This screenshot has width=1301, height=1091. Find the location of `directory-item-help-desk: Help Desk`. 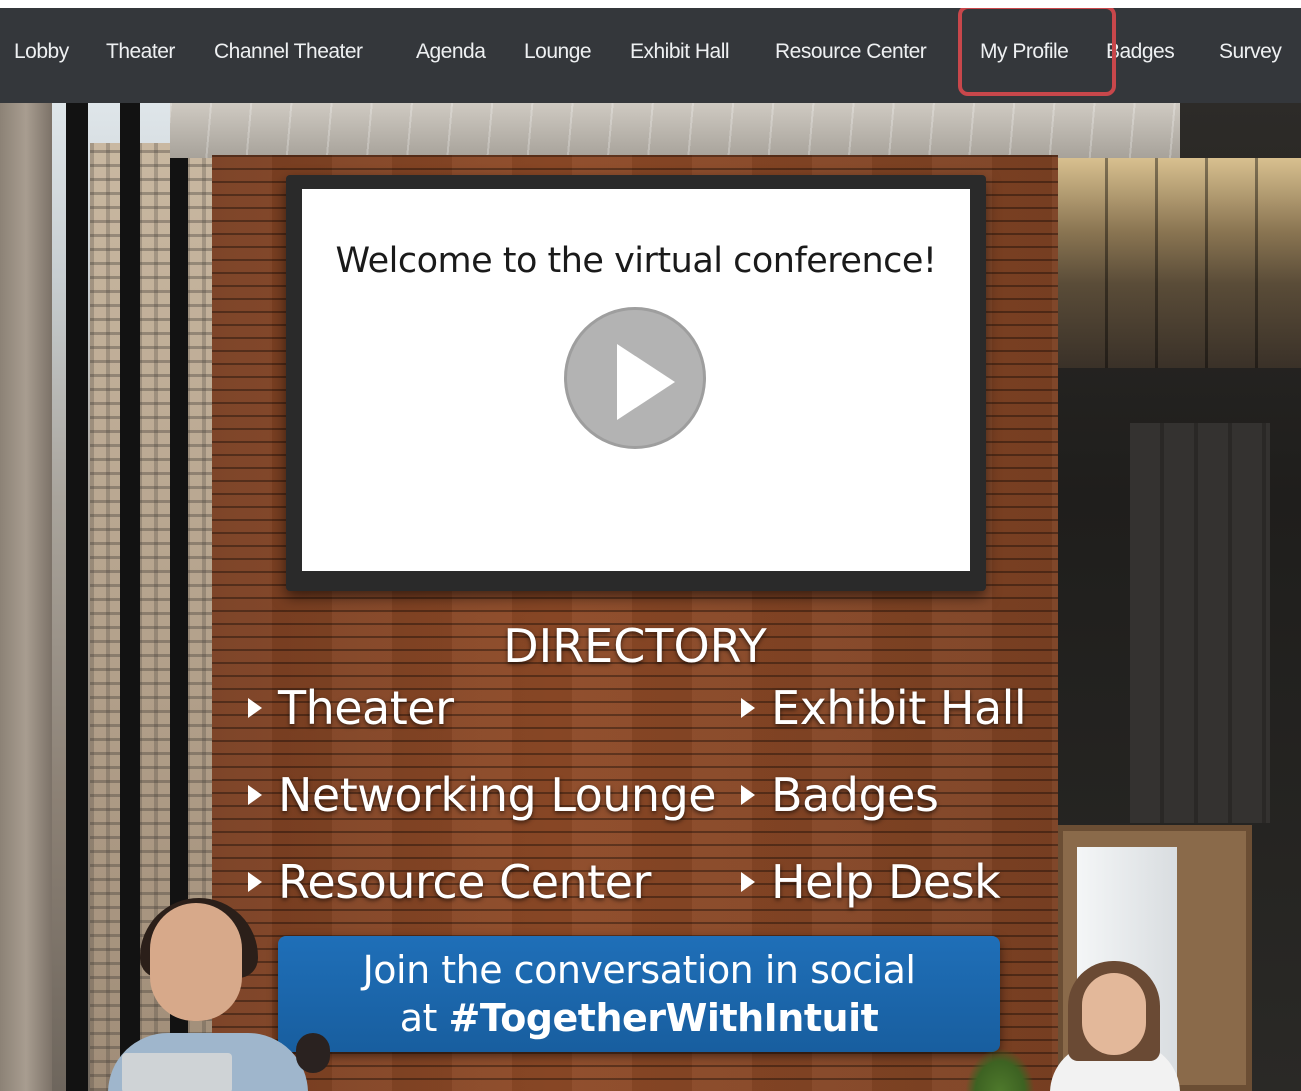

directory-item-help-desk: Help Desk is located at coordinates (871, 882).